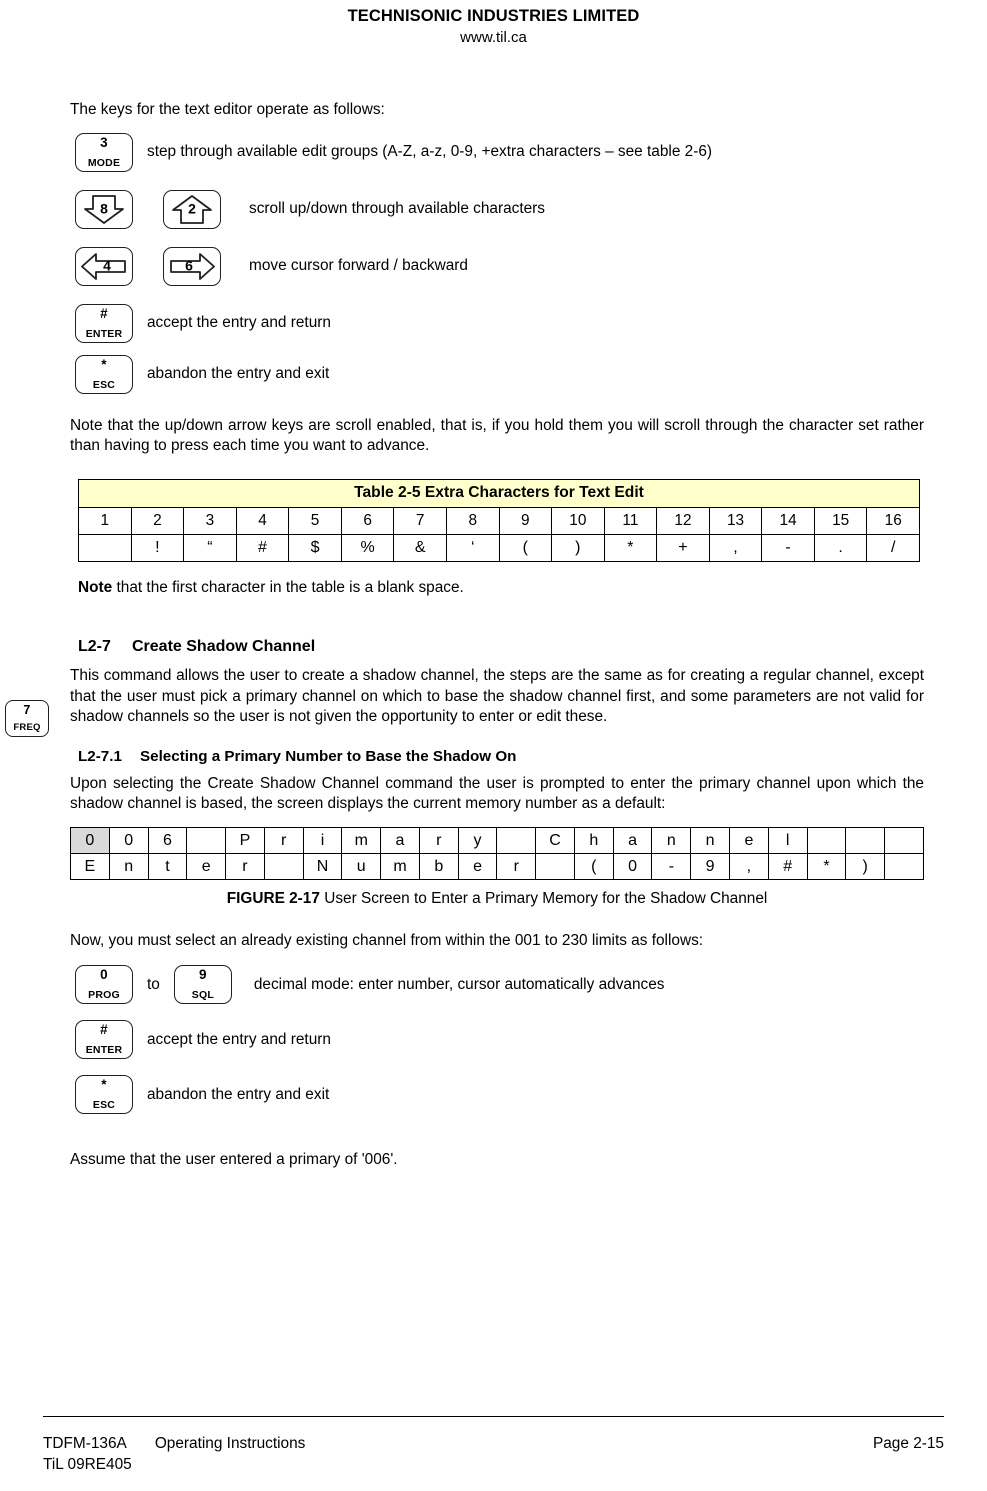  Describe the element at coordinates (315, 547) in the screenshot. I see `table-2-5-char-cell: $` at that location.